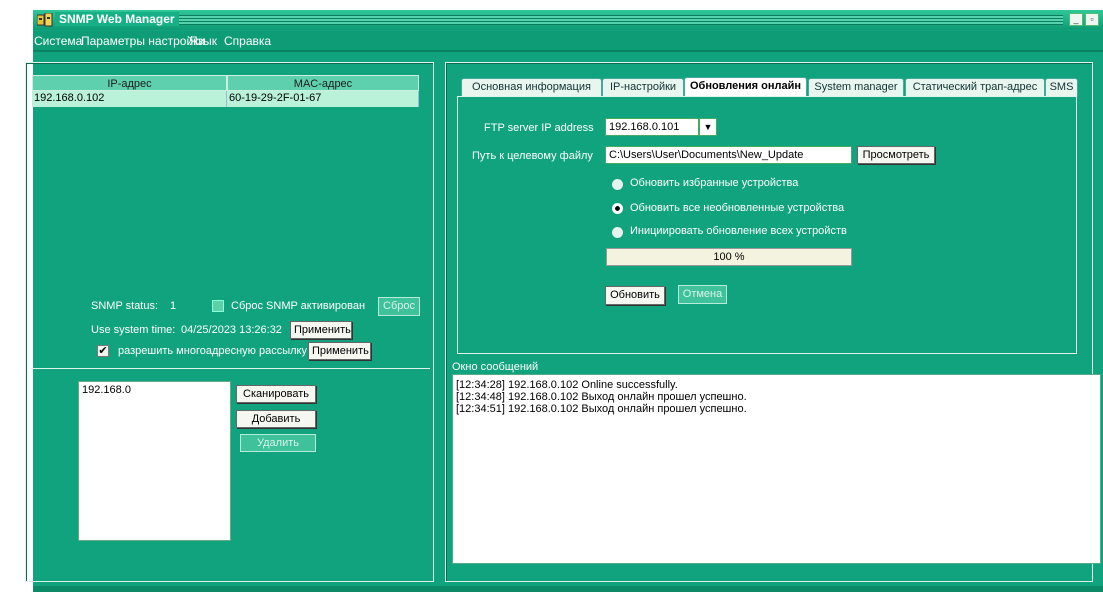 The height and width of the screenshot is (592, 1103). Describe the element at coordinates (617, 184) in the screenshot. I see `radio-selected-devices` at that location.